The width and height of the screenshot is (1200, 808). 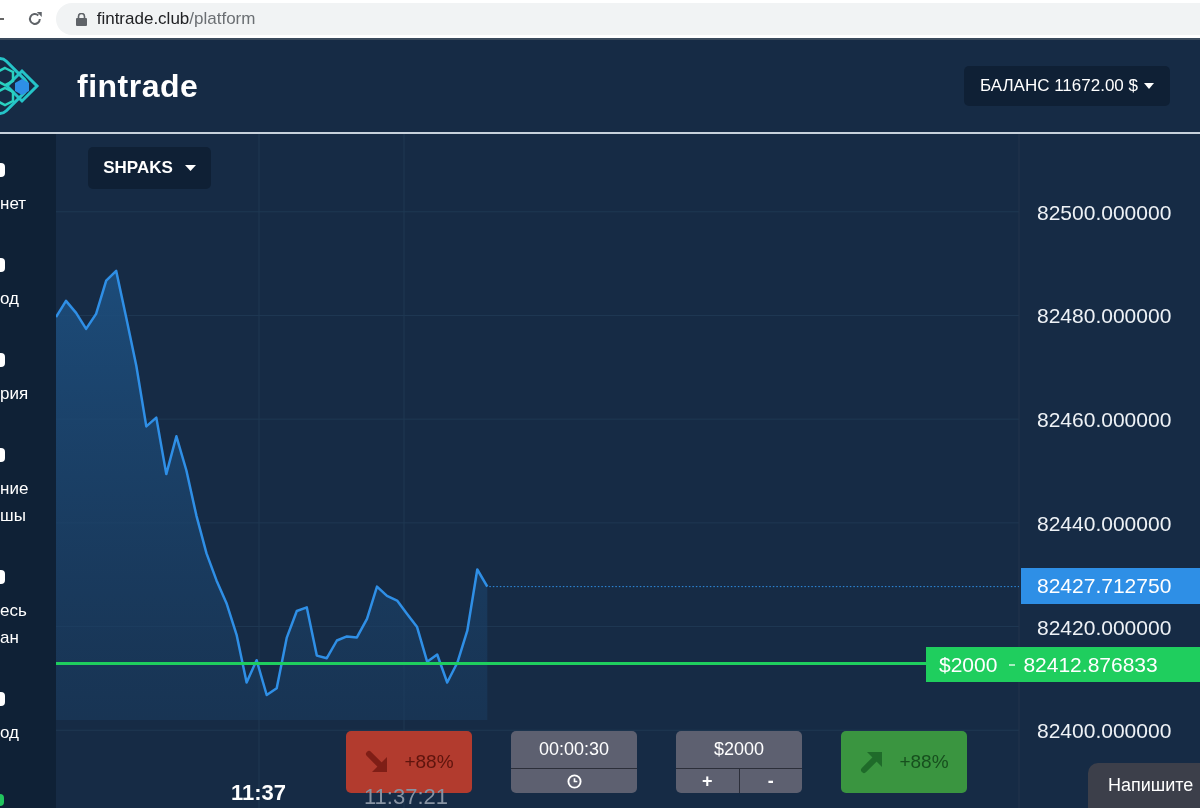 I want to click on deal-price: 82412.876833, so click(x=1090, y=664).